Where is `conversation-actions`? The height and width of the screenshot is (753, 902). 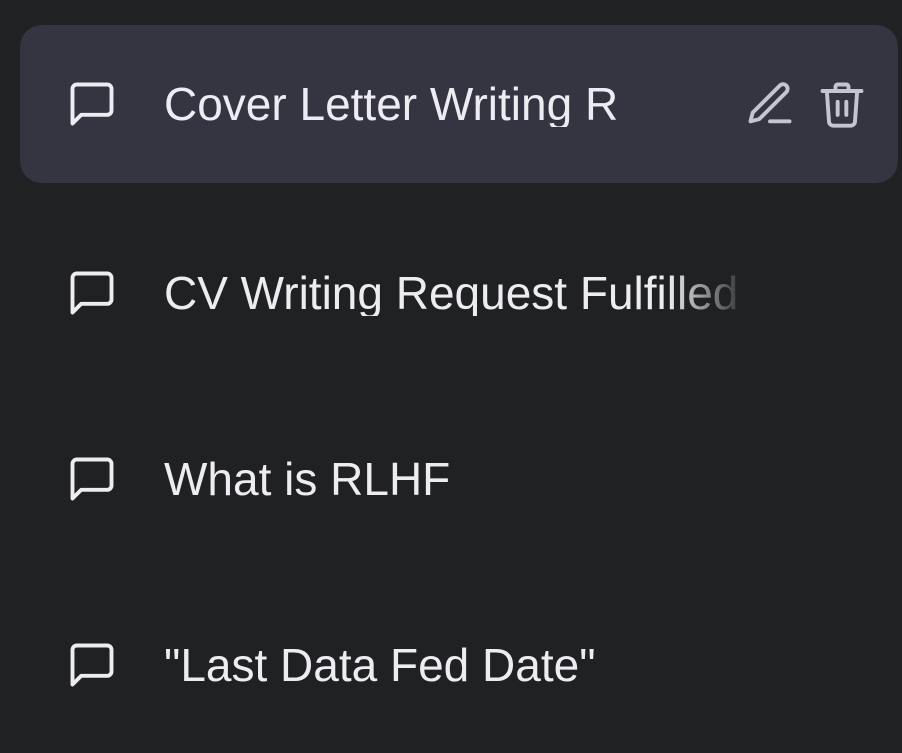
conversation-actions is located at coordinates (806, 104).